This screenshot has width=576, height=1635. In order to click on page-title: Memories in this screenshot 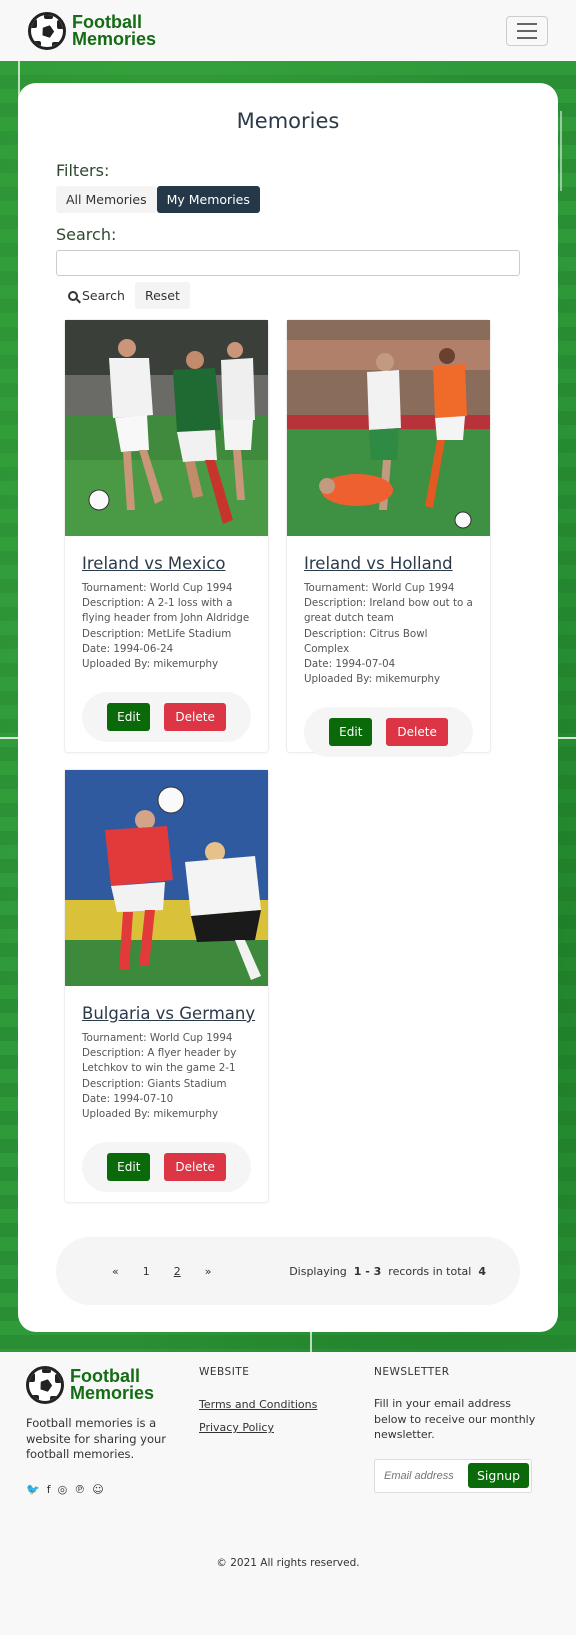, I will do `click(288, 121)`.